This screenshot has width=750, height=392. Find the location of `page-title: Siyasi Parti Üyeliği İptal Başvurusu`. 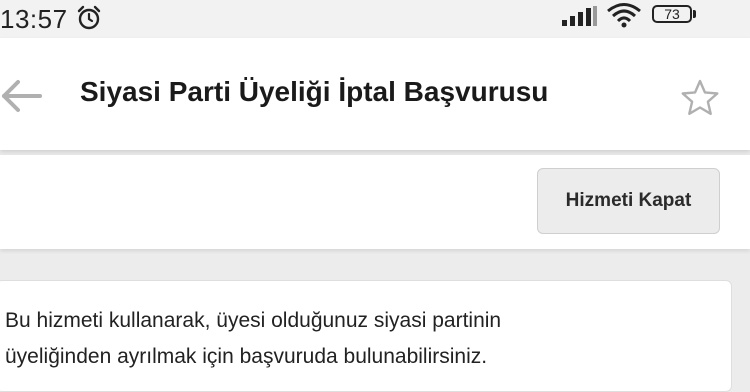

page-title: Siyasi Parti Üyeliği İptal Başvurusu is located at coordinates (314, 91).